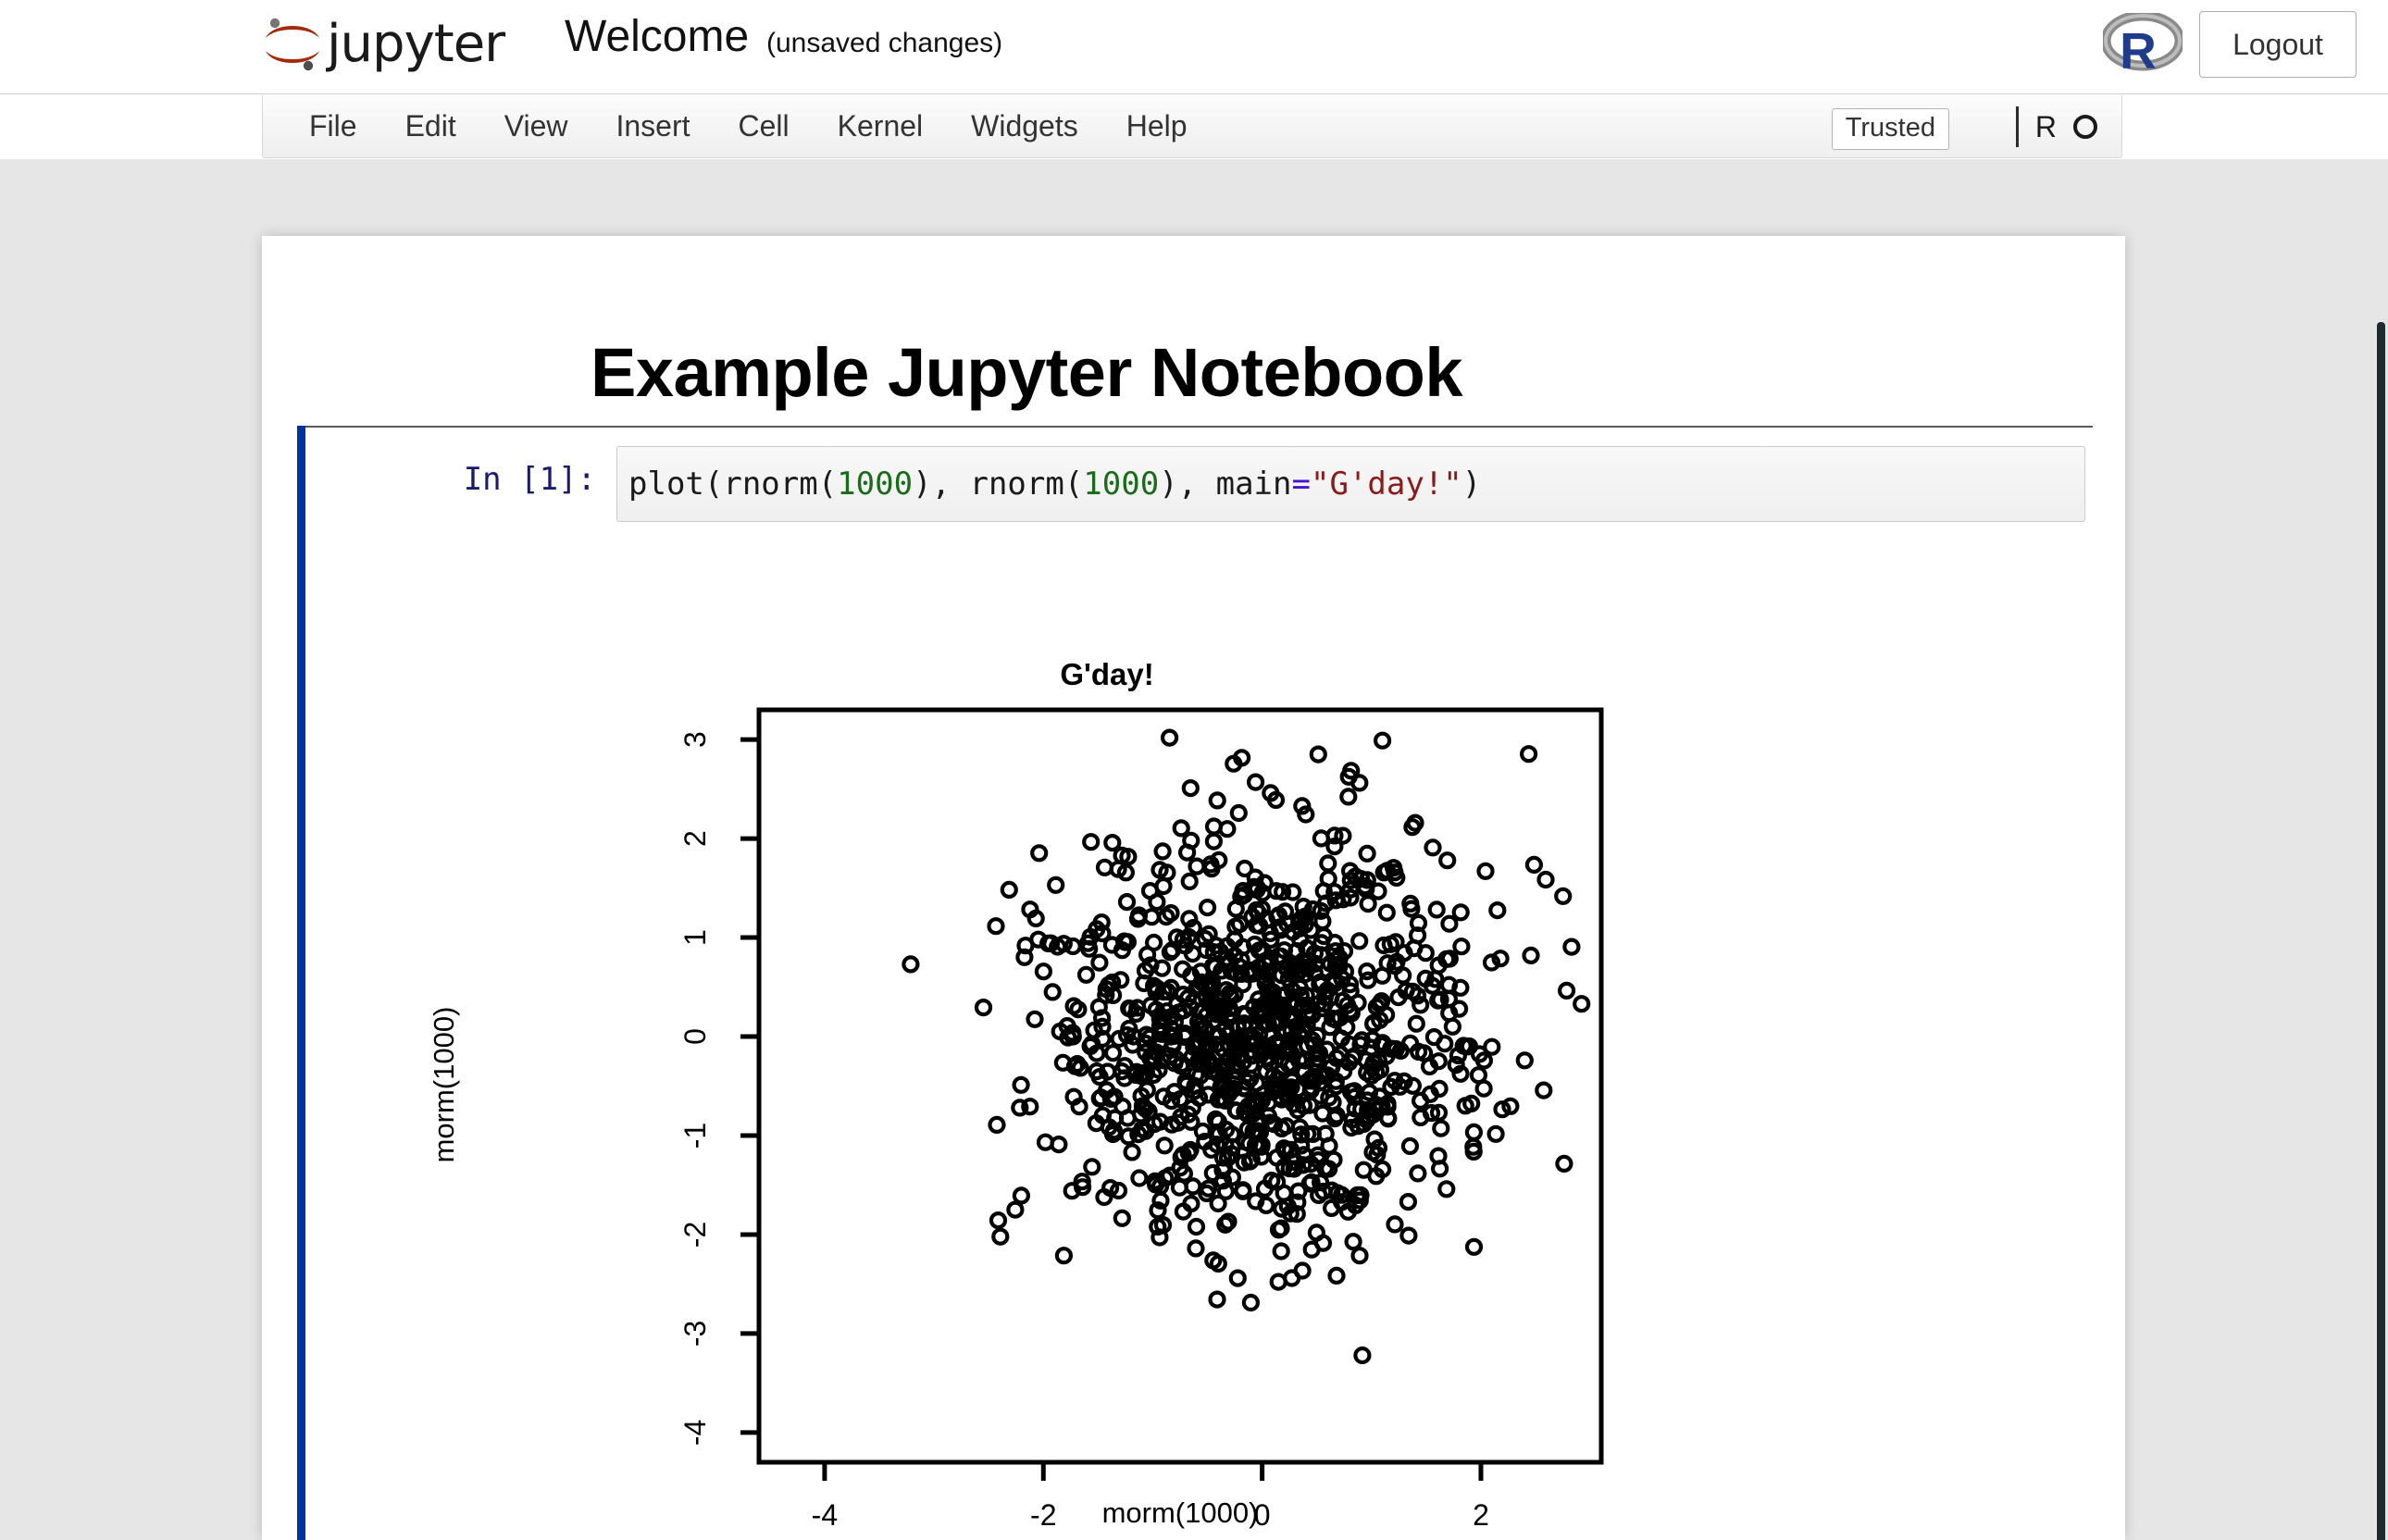 The image size is (2388, 1540). Describe the element at coordinates (1890, 129) in the screenshot. I see `trusted-badge: Trusted` at that location.